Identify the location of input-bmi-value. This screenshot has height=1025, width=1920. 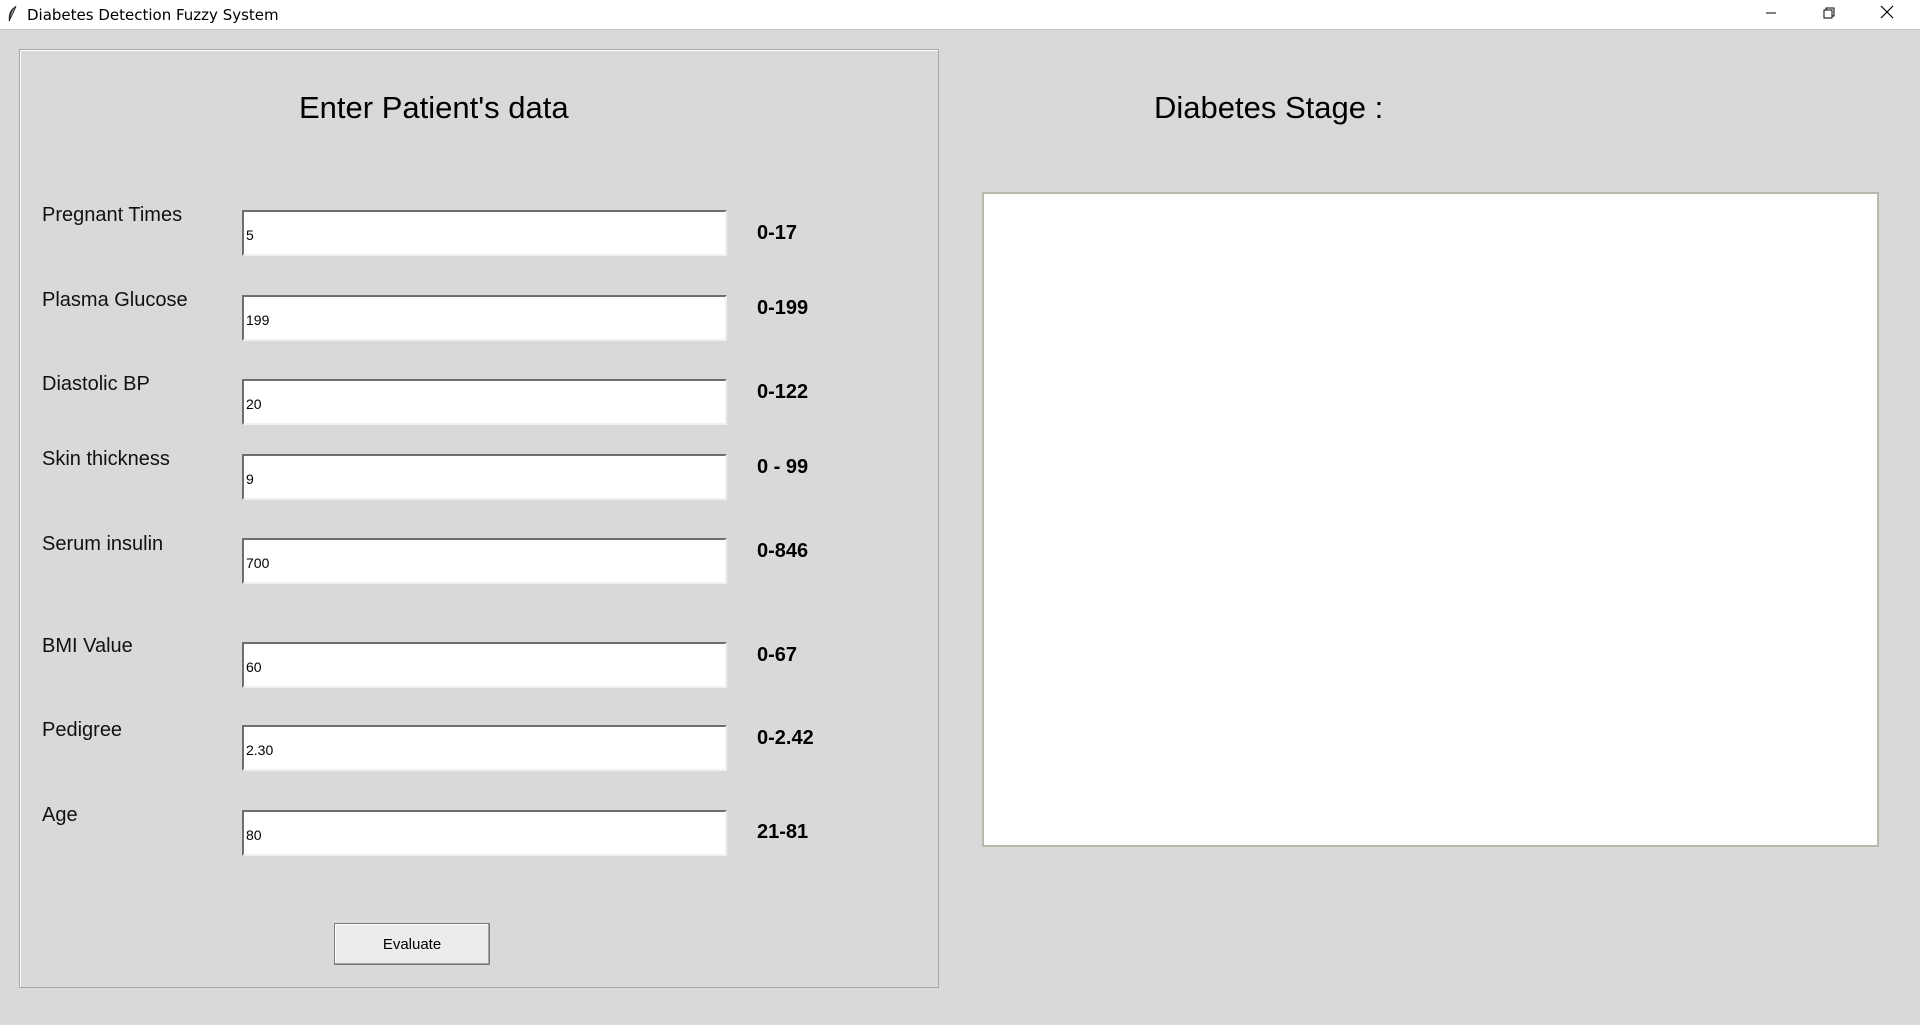
(484, 665).